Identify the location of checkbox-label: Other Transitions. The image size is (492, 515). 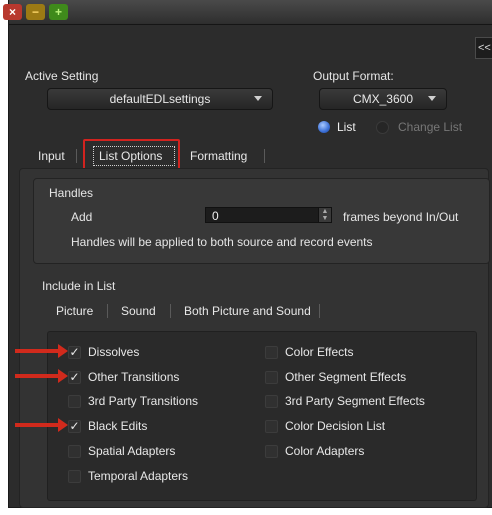
(134, 376).